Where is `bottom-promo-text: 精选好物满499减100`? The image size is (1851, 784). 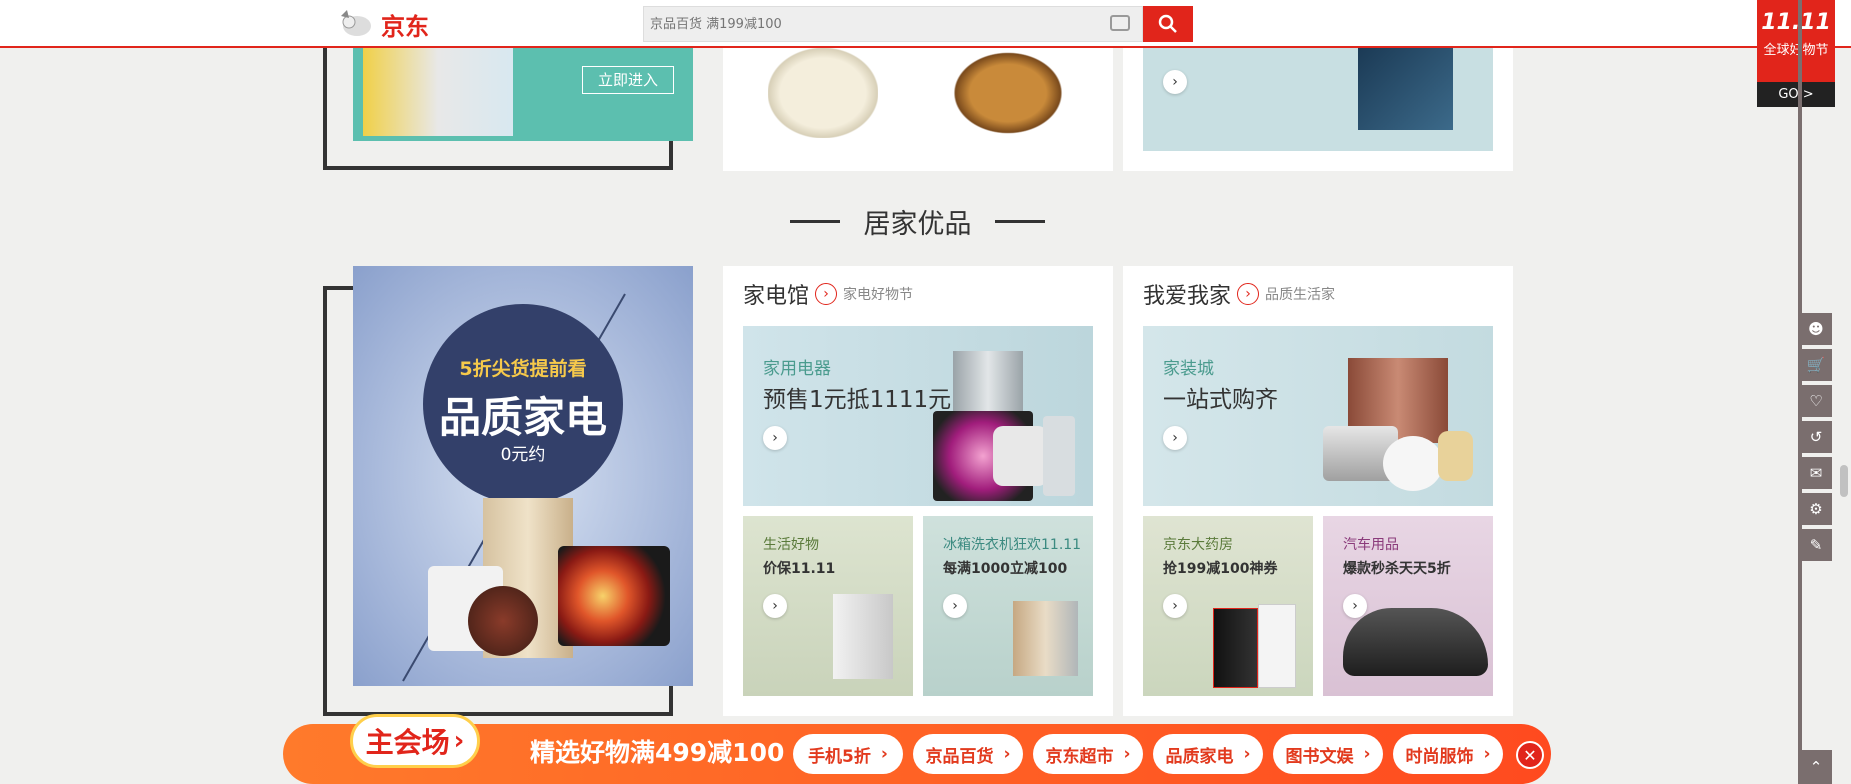 bottom-promo-text: 精选好物满499减100 is located at coordinates (657, 751).